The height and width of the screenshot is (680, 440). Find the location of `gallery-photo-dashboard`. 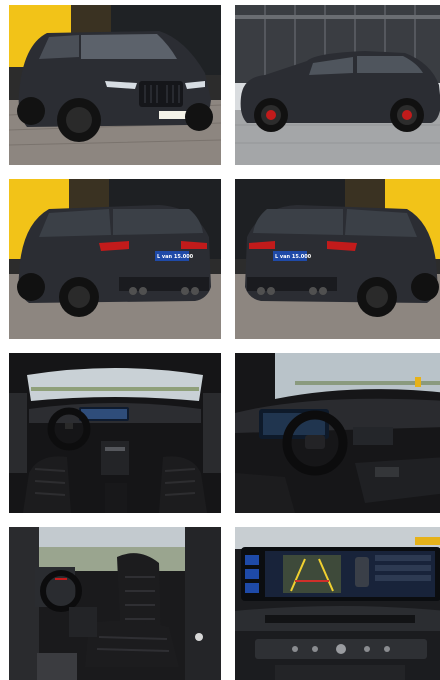

gallery-photo-dashboard is located at coordinates (115, 433).